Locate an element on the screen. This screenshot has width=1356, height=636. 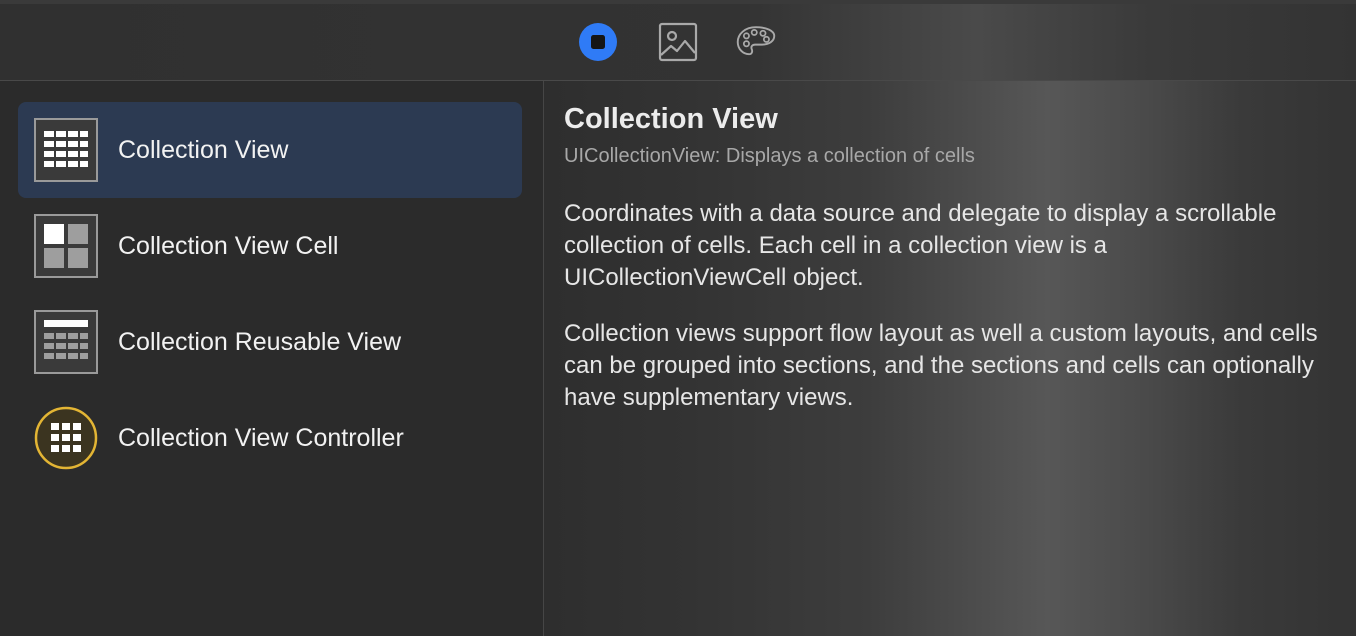
library-item-collection-view-cell: Collection View Cell is located at coordinates (270, 246).